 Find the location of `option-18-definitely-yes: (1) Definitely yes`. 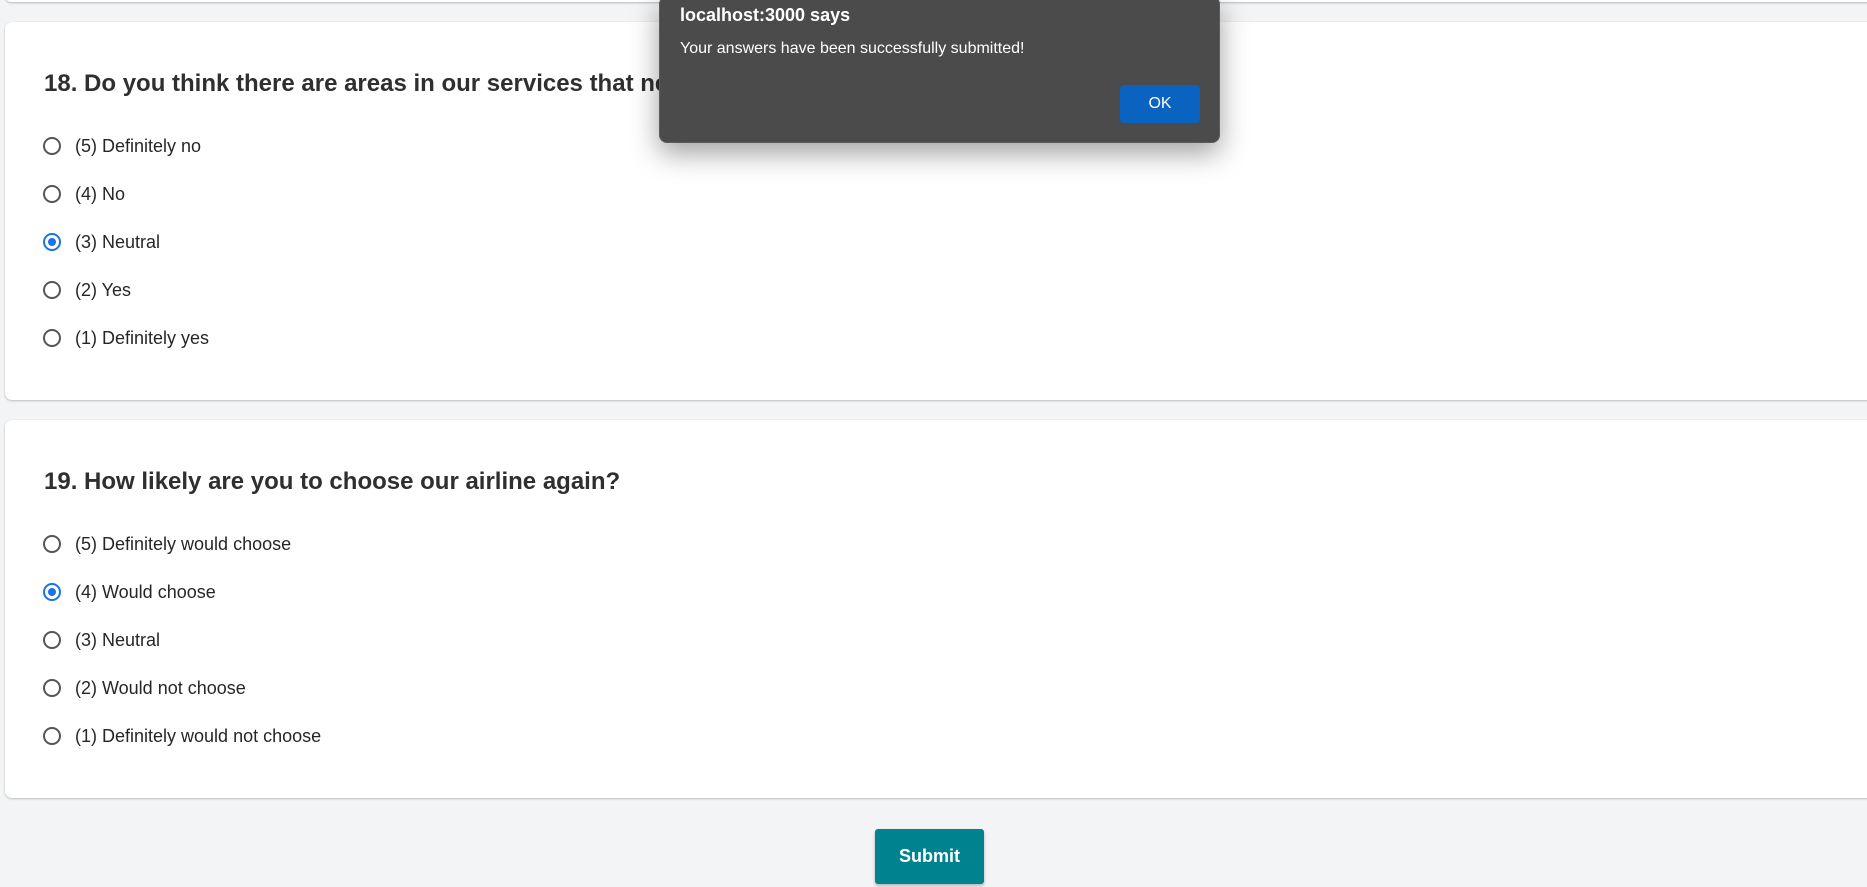

option-18-definitely-yes: (1) Definitely yes is located at coordinates (126, 338).